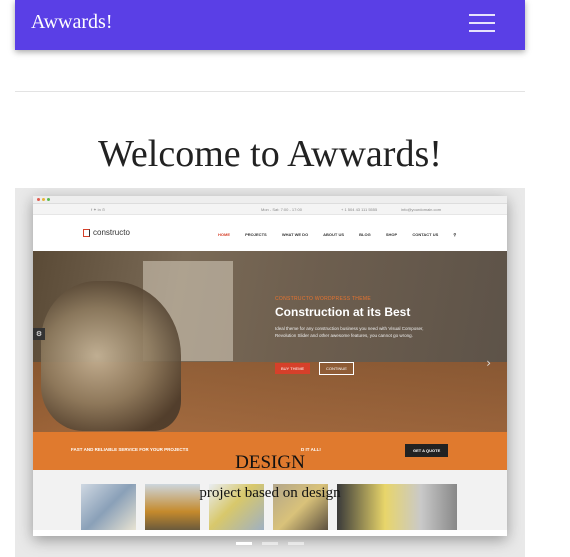 This screenshot has height=557, width=570. What do you see at coordinates (365, 234) in the screenshot?
I see `menu-item-blog: BLOG` at bounding box center [365, 234].